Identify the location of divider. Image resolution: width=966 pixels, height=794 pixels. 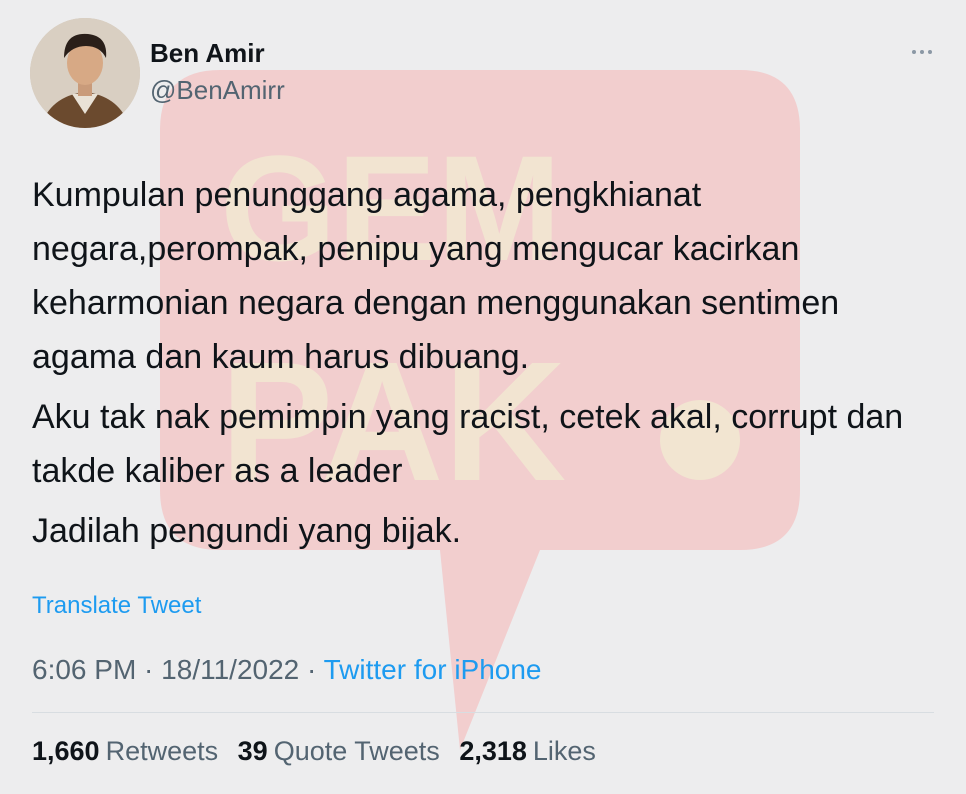
(483, 712).